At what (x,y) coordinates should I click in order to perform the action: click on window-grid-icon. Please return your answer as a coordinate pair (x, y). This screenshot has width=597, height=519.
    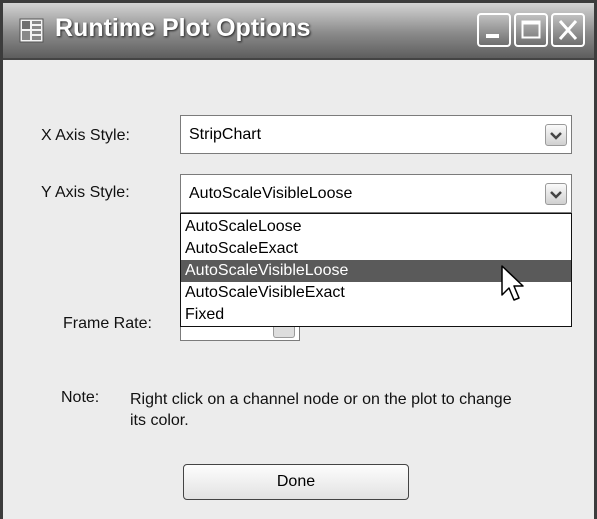
    Looking at the image, I should click on (31, 30).